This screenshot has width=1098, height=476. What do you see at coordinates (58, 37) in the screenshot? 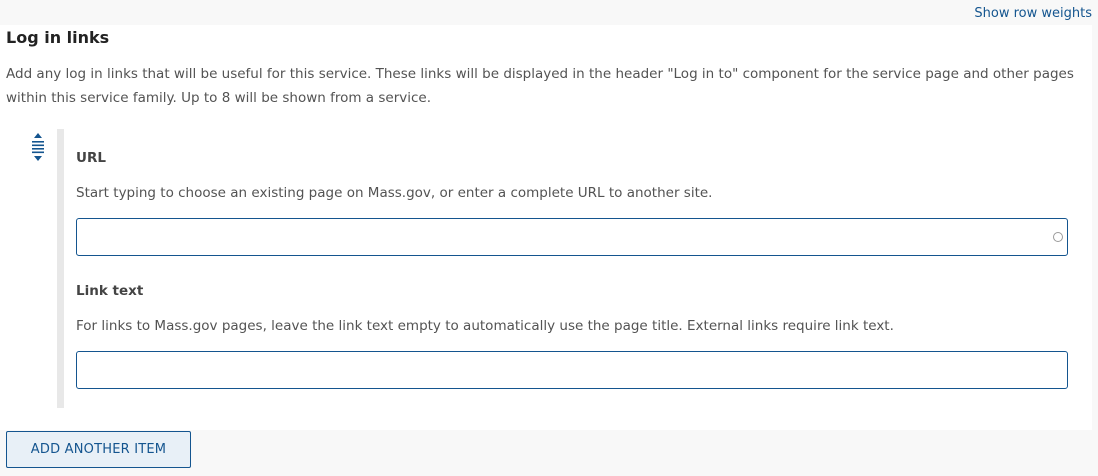
I see `section-title: Log in links` at bounding box center [58, 37].